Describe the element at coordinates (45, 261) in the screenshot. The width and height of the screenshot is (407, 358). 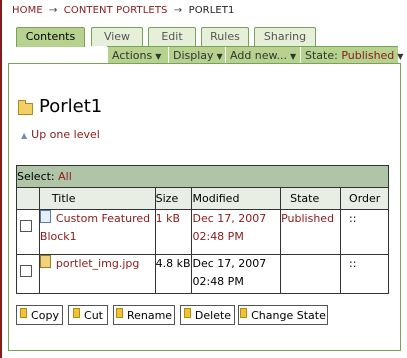
I see `image-icon` at that location.